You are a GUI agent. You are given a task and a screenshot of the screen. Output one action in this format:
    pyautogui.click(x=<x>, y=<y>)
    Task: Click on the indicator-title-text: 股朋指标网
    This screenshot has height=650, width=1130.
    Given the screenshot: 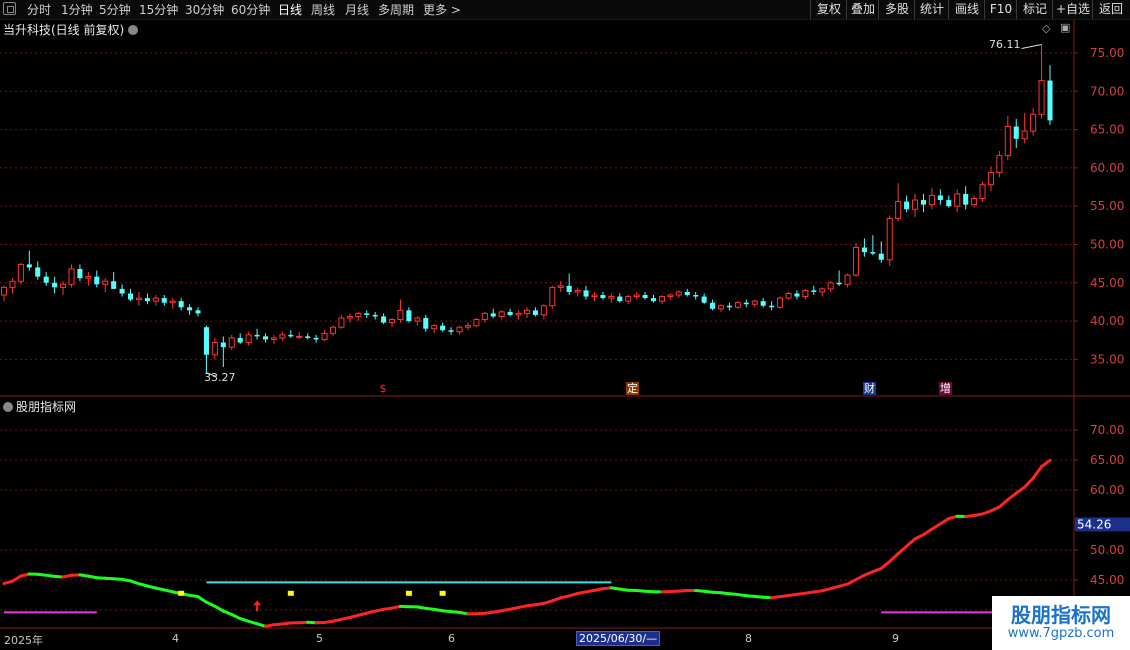 What is the action you would take?
    pyautogui.click(x=46, y=407)
    